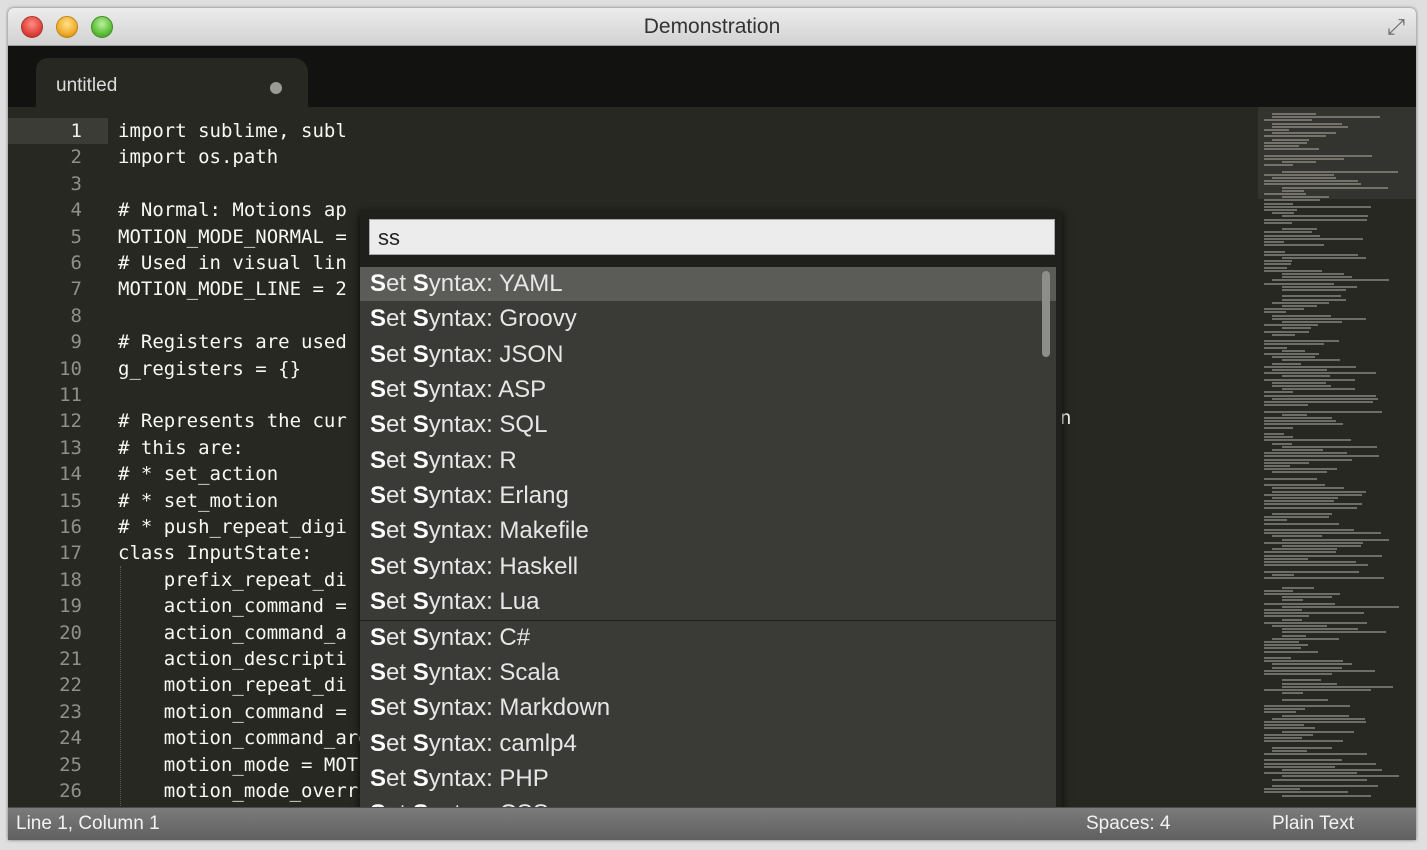  Describe the element at coordinates (708, 709) in the screenshot. I see `command-palette-item: Set Syntax: Markdown` at that location.